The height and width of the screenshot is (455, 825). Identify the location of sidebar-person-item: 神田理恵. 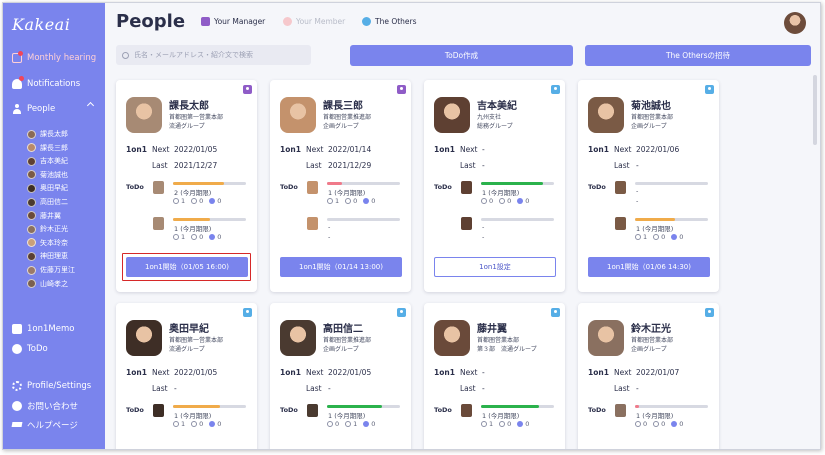
(47, 256).